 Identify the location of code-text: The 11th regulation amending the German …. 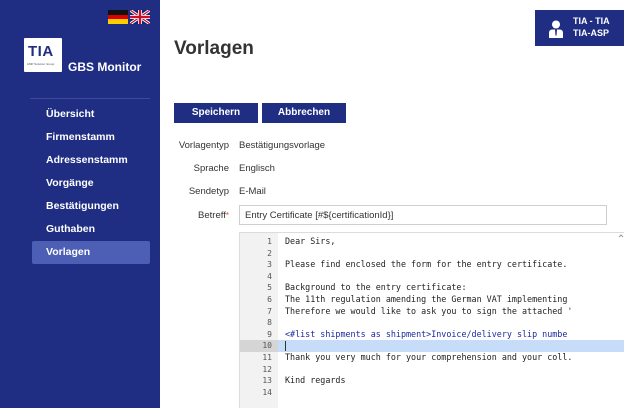
(426, 299).